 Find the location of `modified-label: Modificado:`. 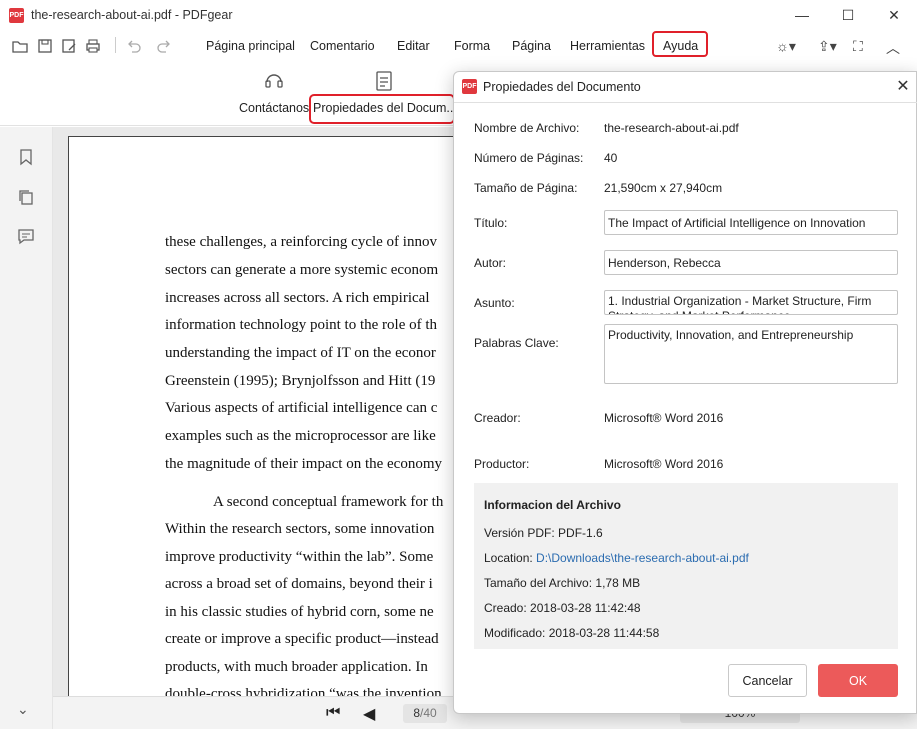

modified-label: Modificado: is located at coordinates (515, 633).